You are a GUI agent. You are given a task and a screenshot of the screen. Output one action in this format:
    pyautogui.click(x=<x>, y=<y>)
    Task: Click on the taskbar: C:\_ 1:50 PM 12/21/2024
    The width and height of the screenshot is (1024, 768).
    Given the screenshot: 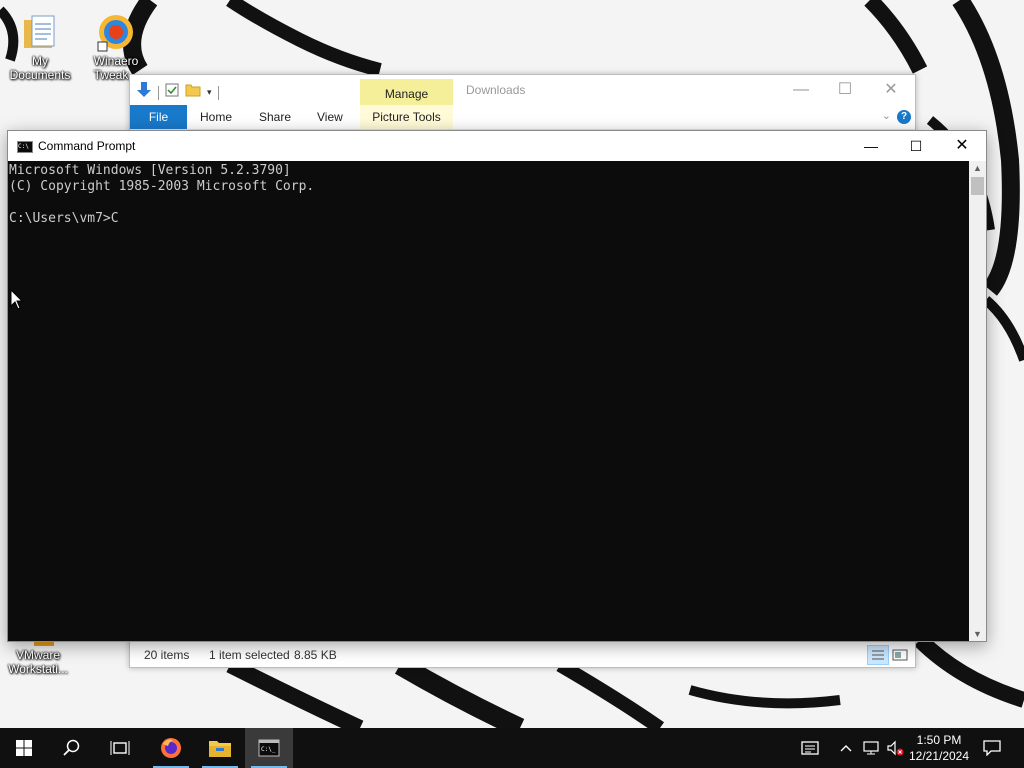 What is the action you would take?
    pyautogui.click(x=512, y=748)
    